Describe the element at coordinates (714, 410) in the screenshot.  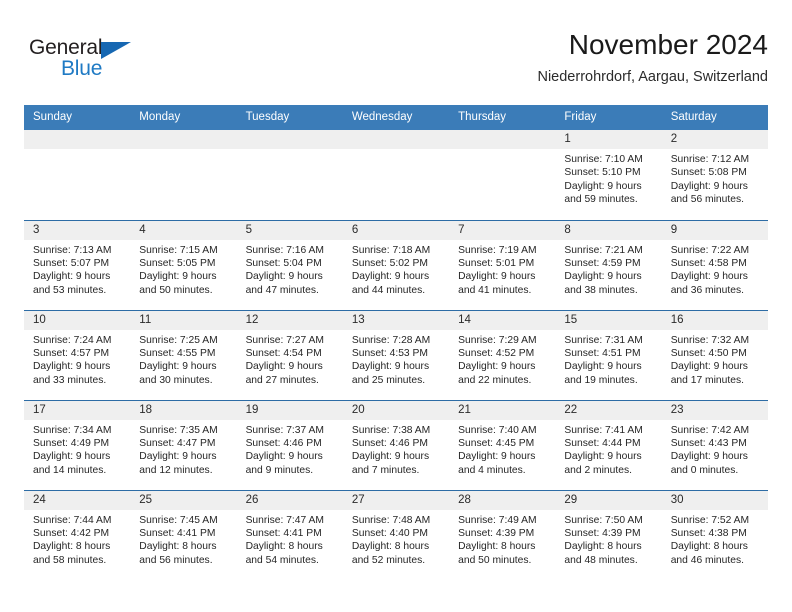
I see `day-number: 23` at that location.